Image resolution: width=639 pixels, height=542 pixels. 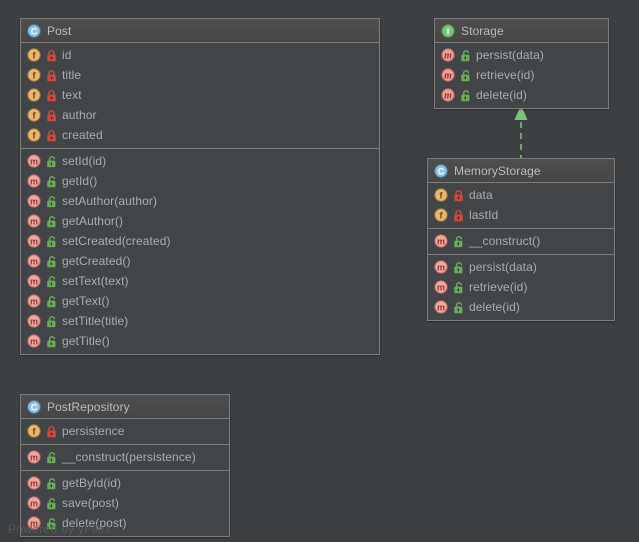 What do you see at coordinates (200, 115) in the screenshot?
I see `member-row: f author` at bounding box center [200, 115].